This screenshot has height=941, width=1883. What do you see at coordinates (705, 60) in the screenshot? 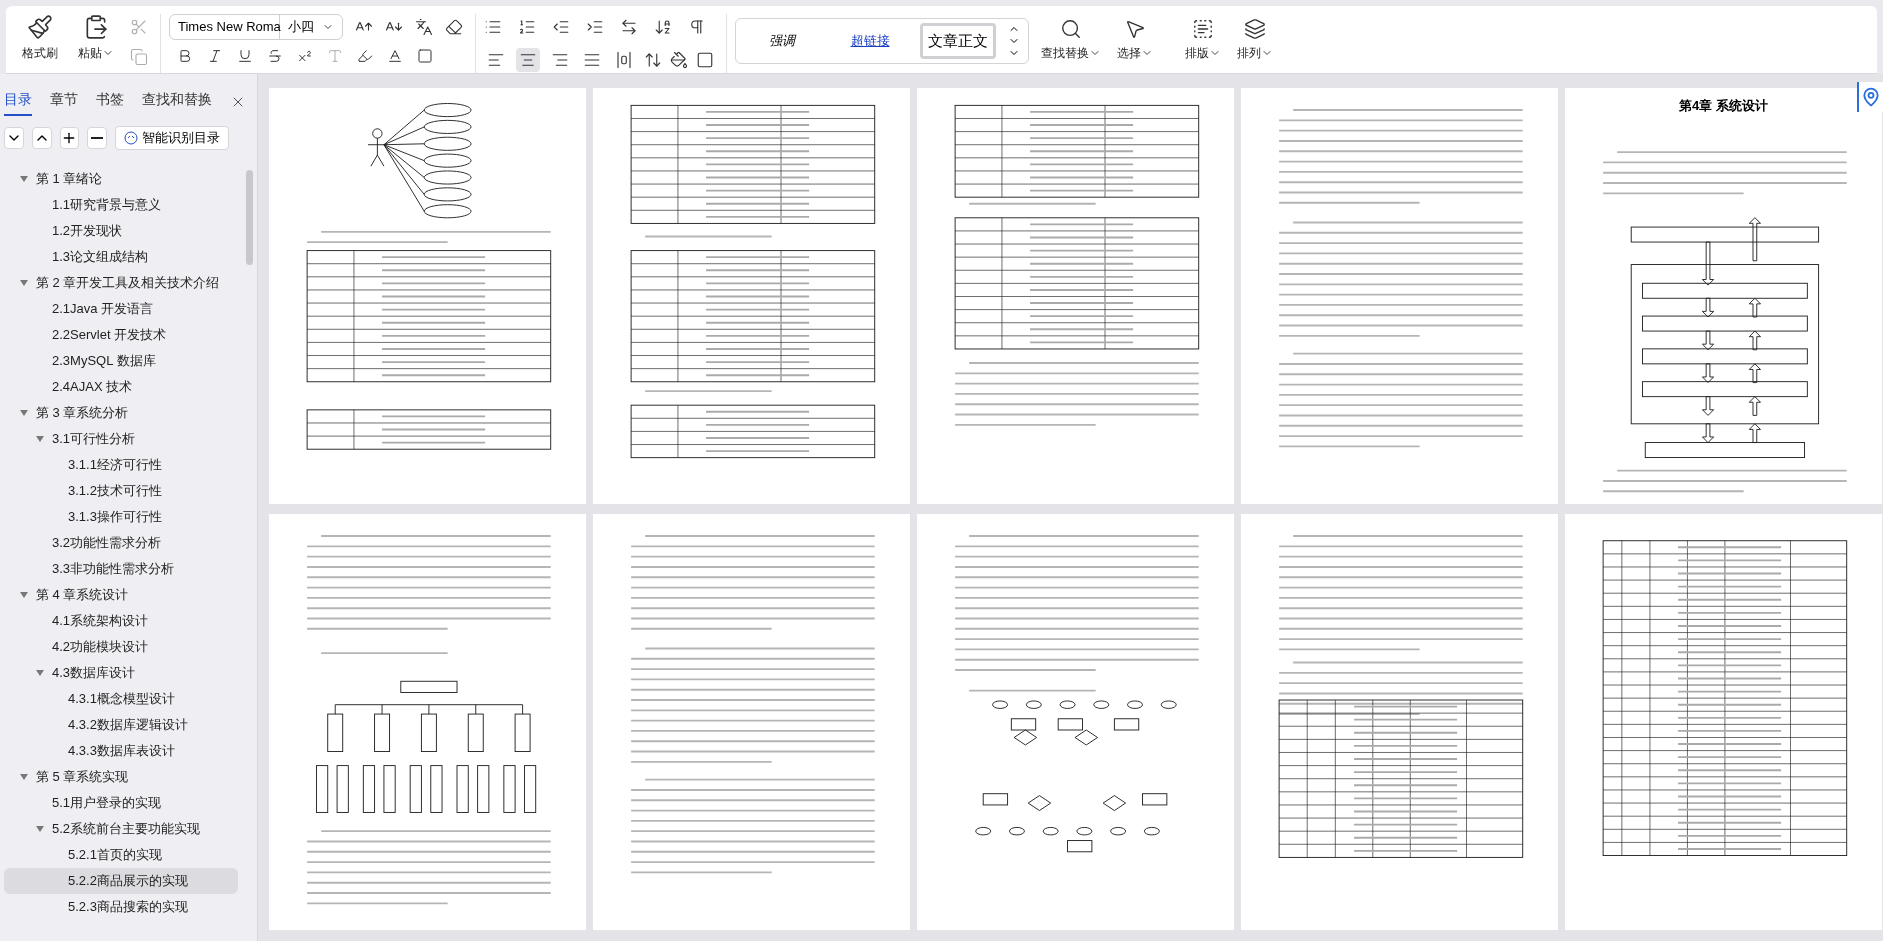
I see `border-icon` at bounding box center [705, 60].